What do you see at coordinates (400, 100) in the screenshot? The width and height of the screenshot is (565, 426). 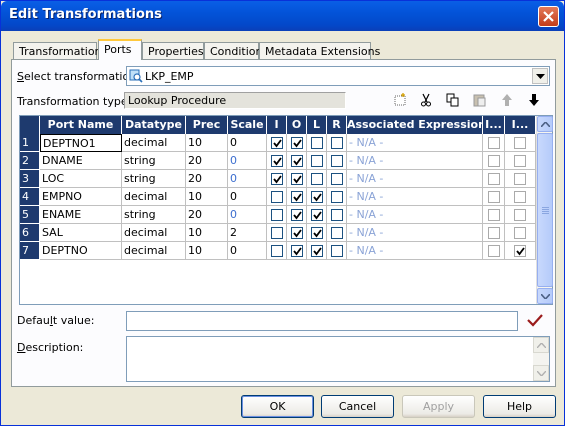 I see `new-port-button` at bounding box center [400, 100].